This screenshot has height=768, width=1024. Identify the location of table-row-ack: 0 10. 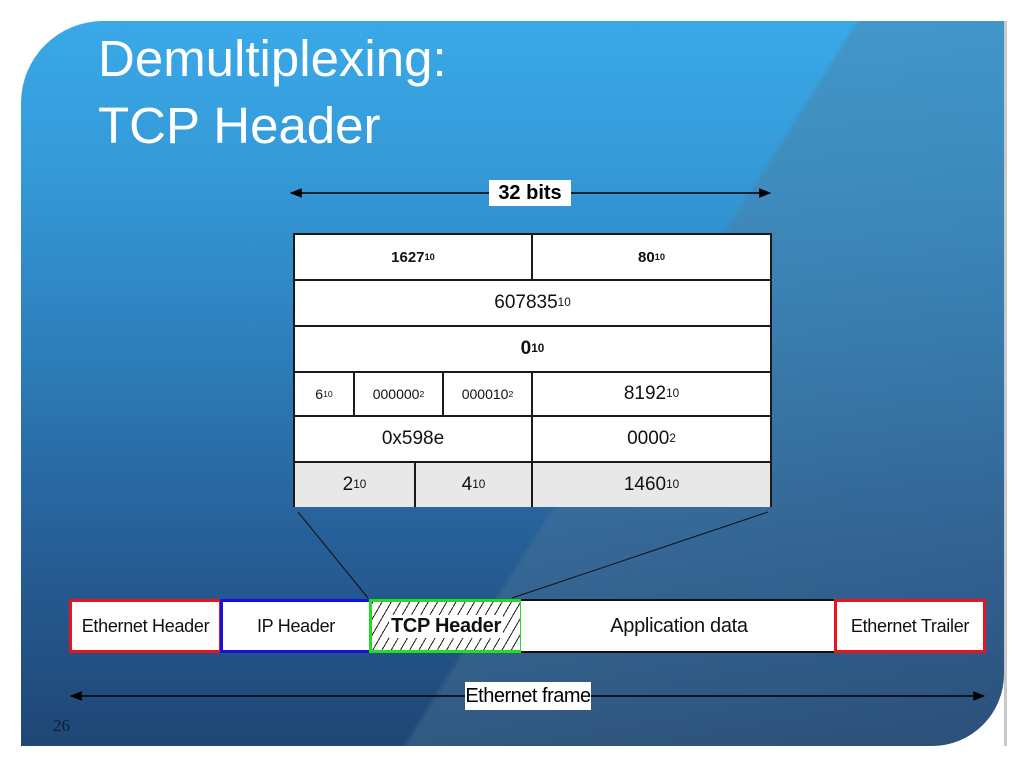
(532, 350).